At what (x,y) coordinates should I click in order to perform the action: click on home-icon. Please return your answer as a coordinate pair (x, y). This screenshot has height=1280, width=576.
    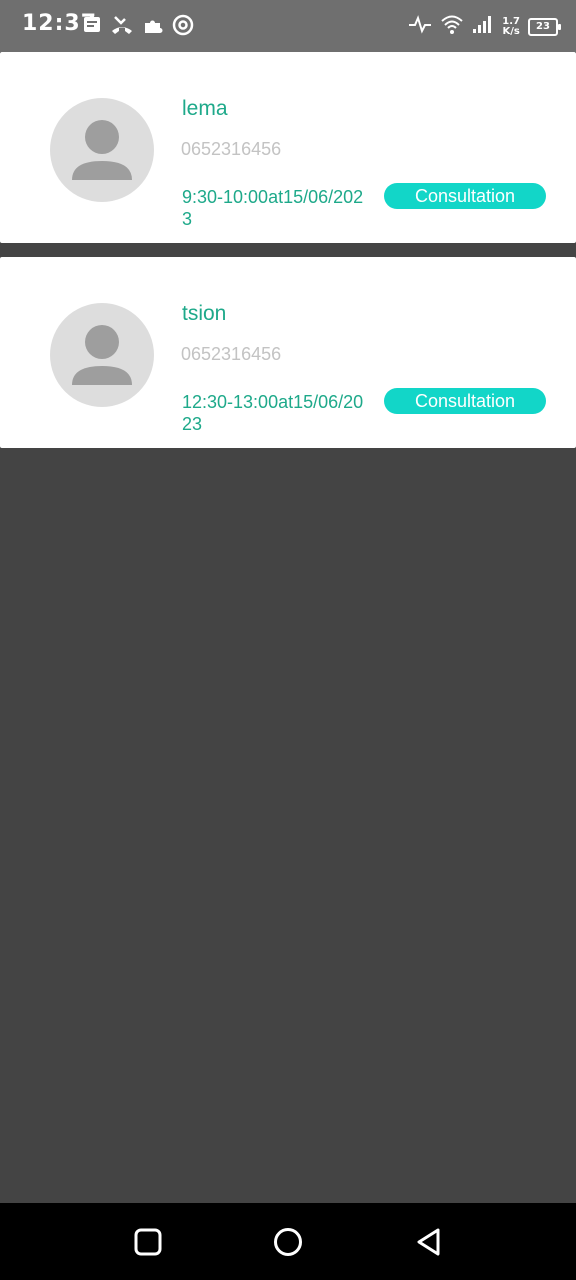
    Looking at the image, I should click on (288, 1242).